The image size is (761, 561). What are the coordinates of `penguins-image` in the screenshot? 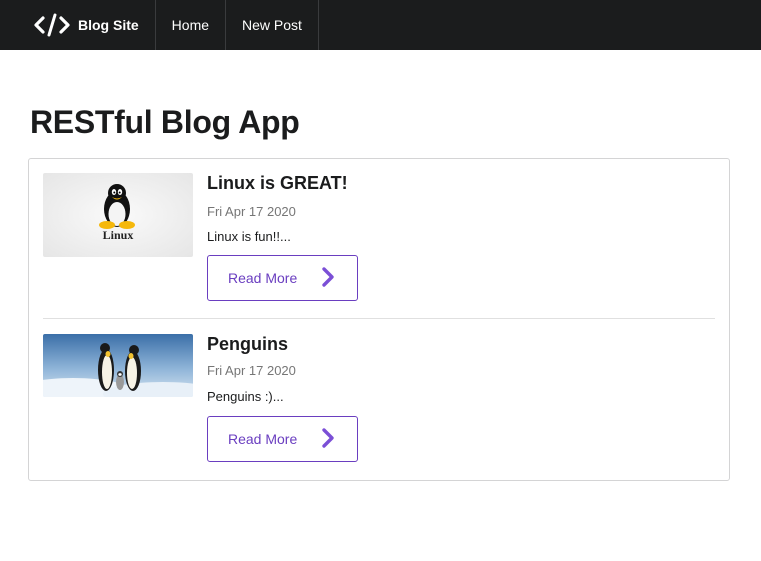 It's located at (118, 365).